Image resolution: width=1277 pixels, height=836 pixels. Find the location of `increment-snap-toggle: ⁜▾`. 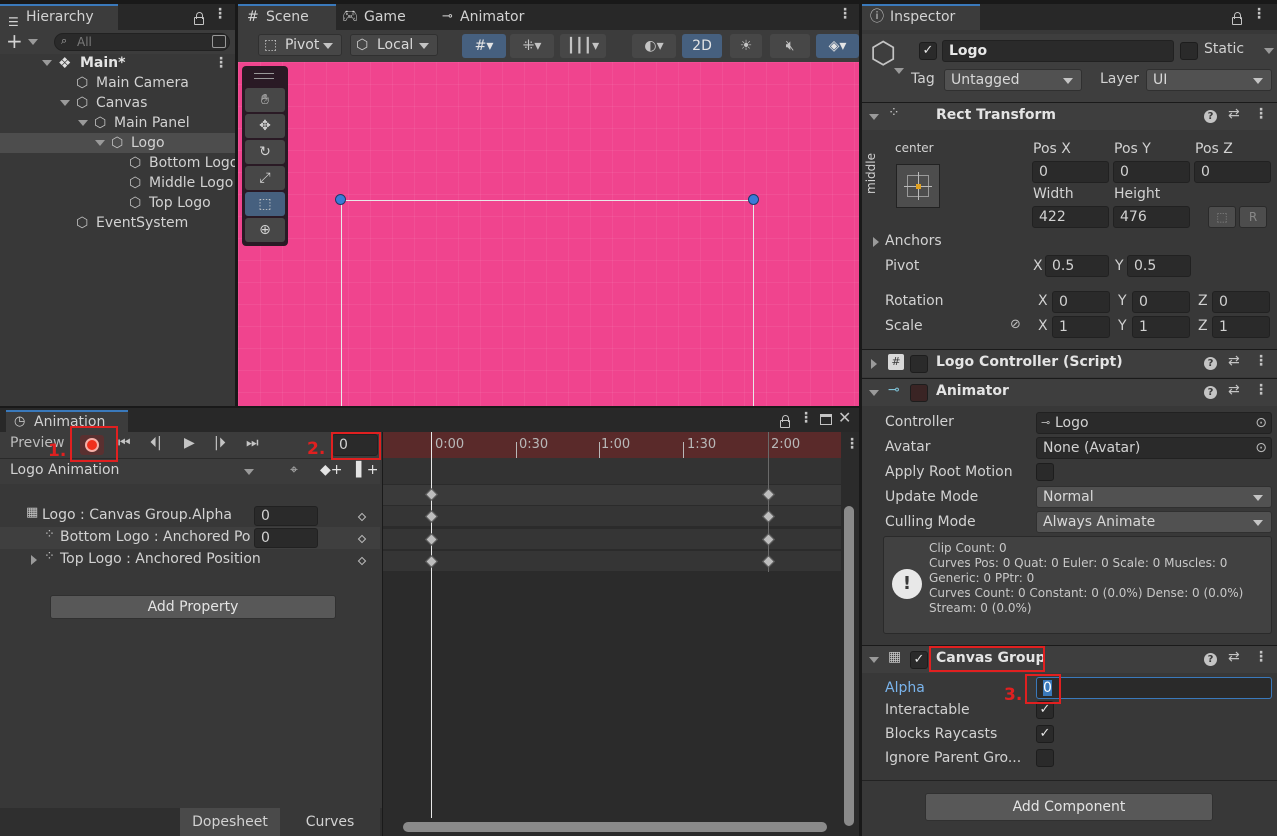

increment-snap-toggle: ⁜▾ is located at coordinates (532, 46).